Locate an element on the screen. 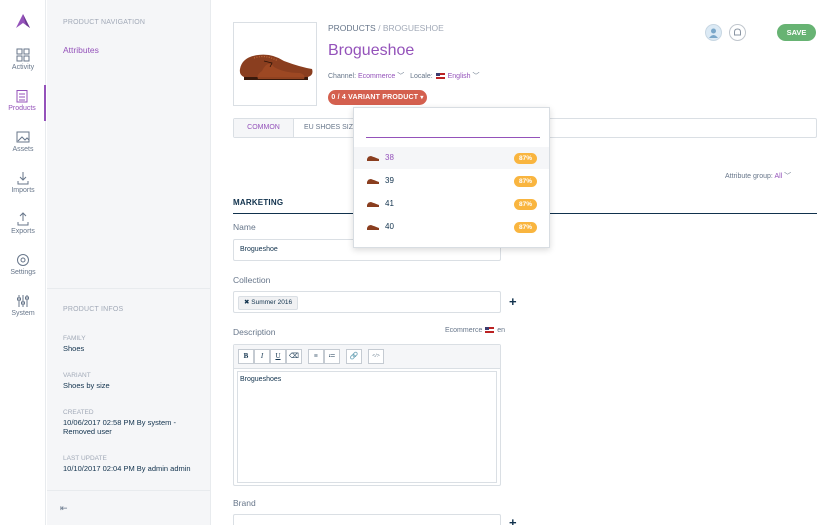  activity-icon is located at coordinates (23, 55).